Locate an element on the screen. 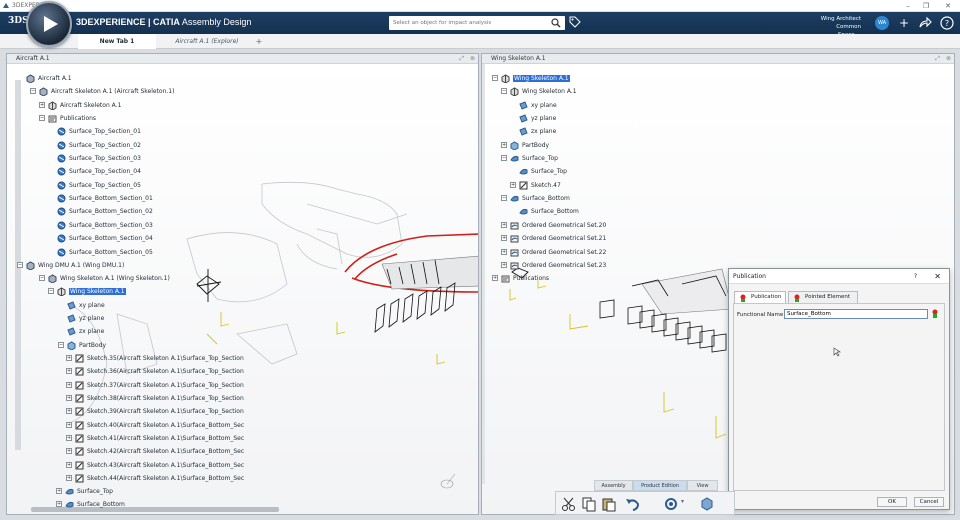 This screenshot has width=960, height=520. compass-play-button is located at coordinates (49, 24).